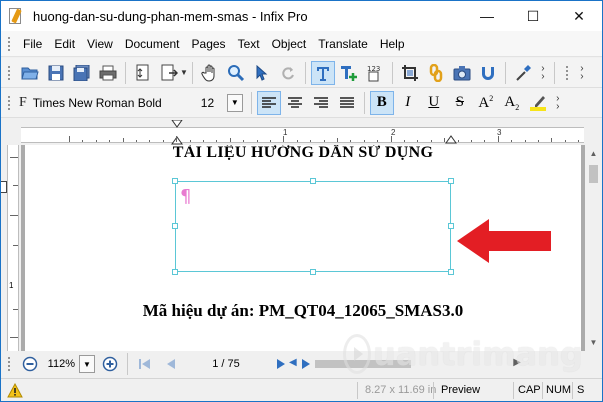  I want to click on subscript-button: A2, so click(512, 103).